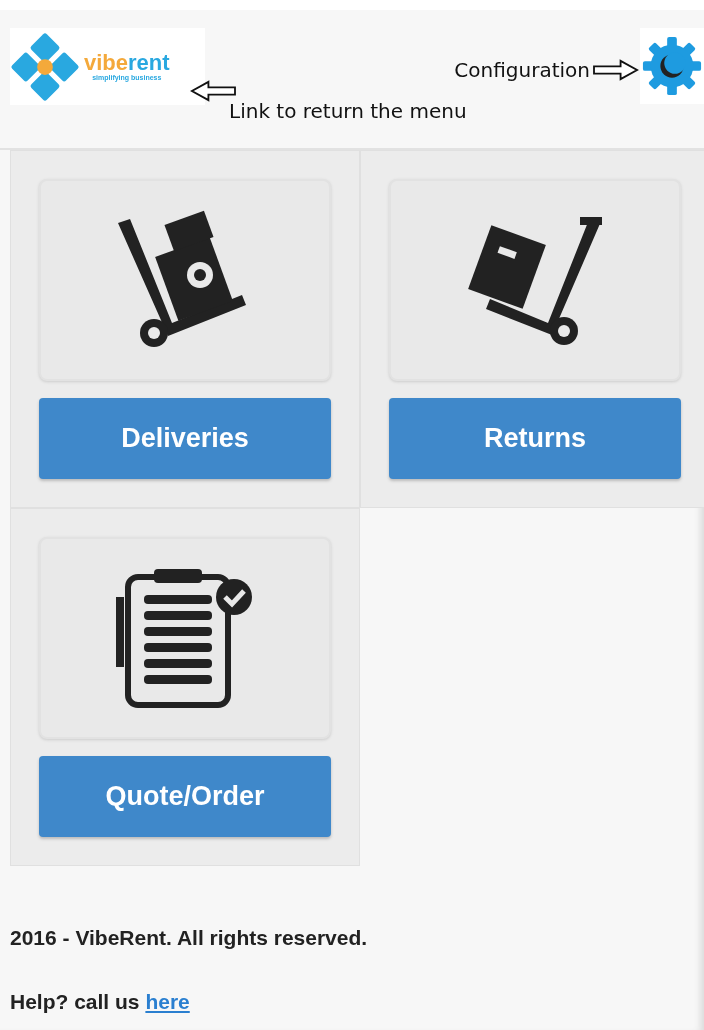 The width and height of the screenshot is (704, 1030). Describe the element at coordinates (185, 438) in the screenshot. I see `menu-button: Deliveries` at that location.